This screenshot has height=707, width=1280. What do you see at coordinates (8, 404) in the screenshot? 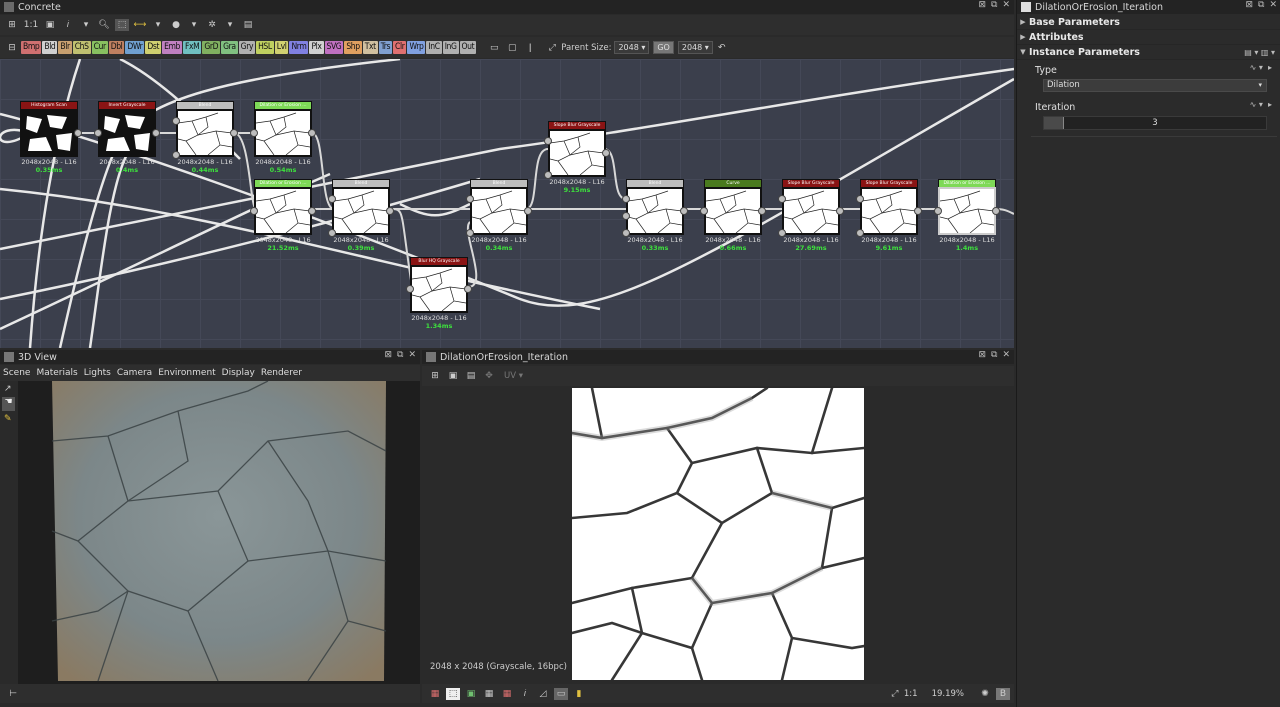
I see `rotate-tool-icon: ☚` at bounding box center [8, 404].